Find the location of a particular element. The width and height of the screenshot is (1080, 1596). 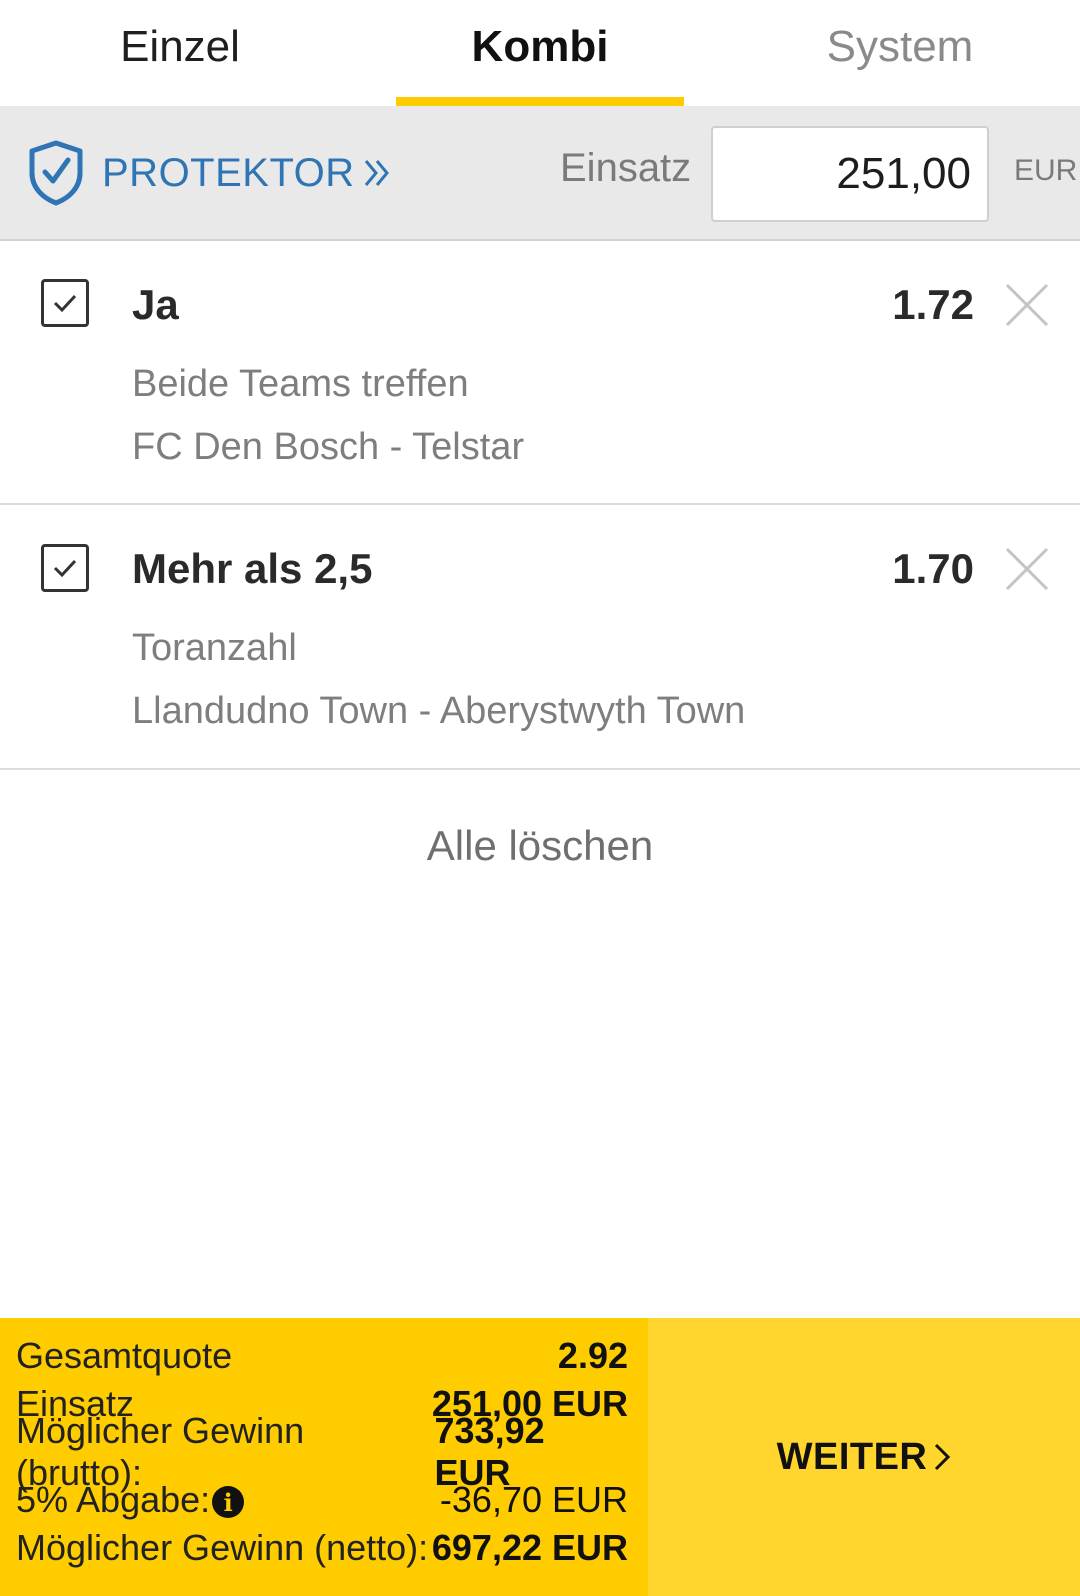

protektor-label: PROTEKTOR is located at coordinates (228, 172).